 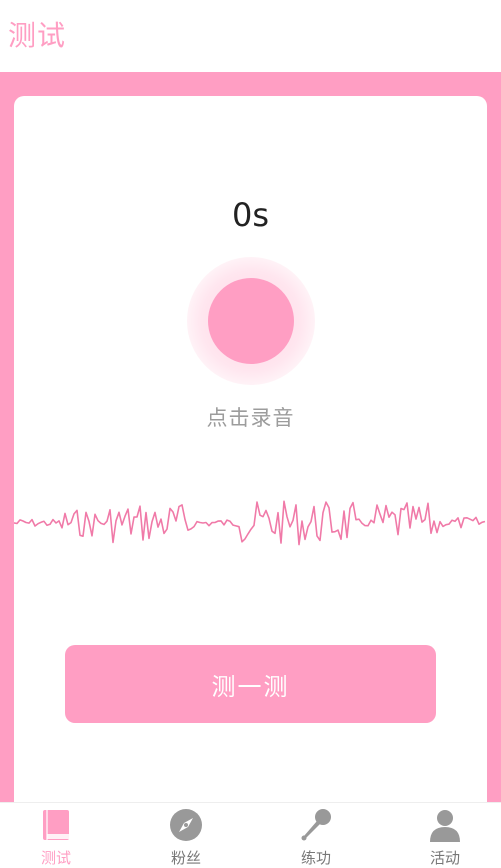 I want to click on record-button, so click(x=251, y=321).